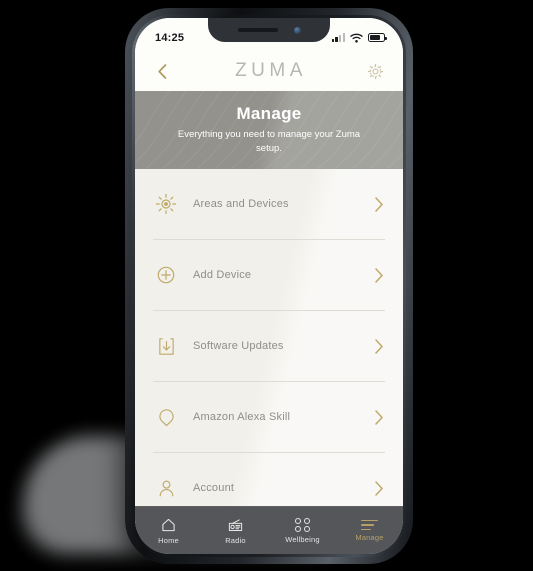  What do you see at coordinates (302, 540) in the screenshot?
I see `tab-label: Wellbeing` at bounding box center [302, 540].